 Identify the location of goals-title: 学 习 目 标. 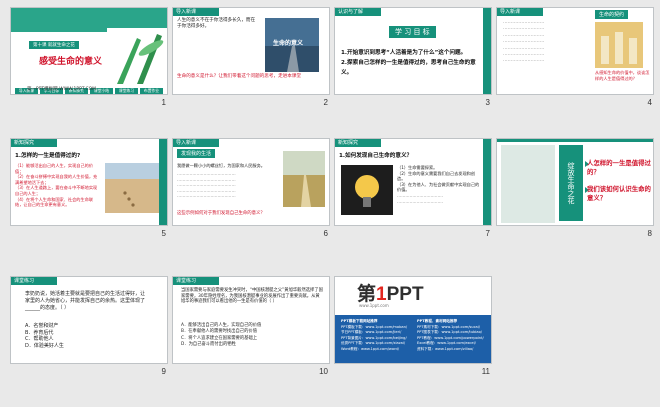
(412, 32).